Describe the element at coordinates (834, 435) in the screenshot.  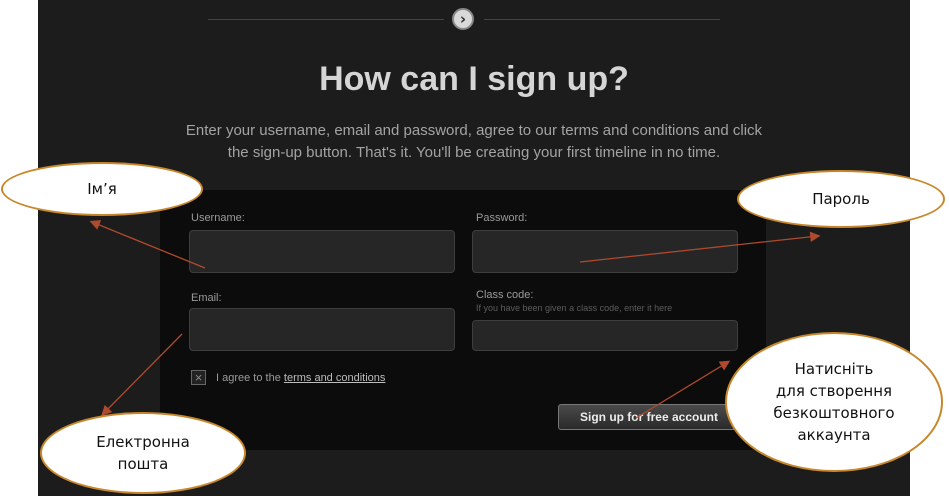
I see `callout-button-line-4: аккаунта` at that location.